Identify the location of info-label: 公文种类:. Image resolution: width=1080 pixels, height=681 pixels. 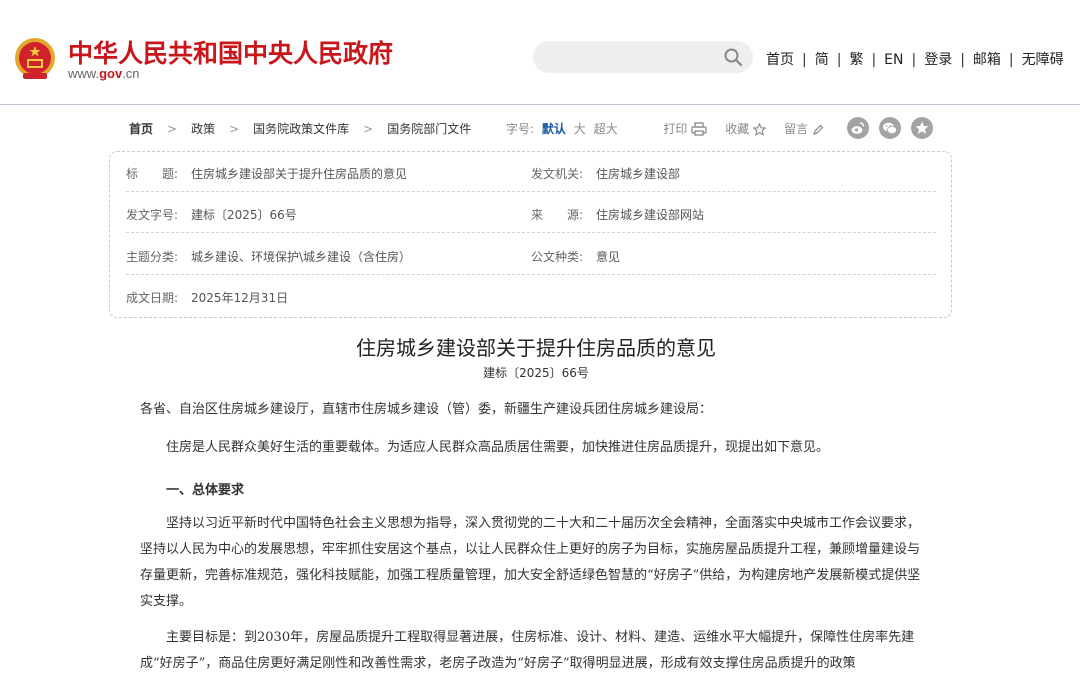
(557, 257).